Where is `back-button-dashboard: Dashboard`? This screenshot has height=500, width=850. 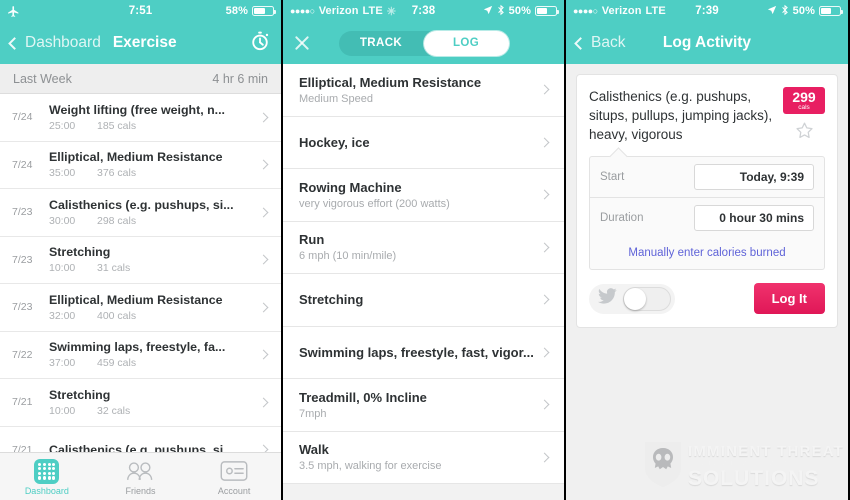 back-button-dashboard: Dashboard is located at coordinates (54, 43).